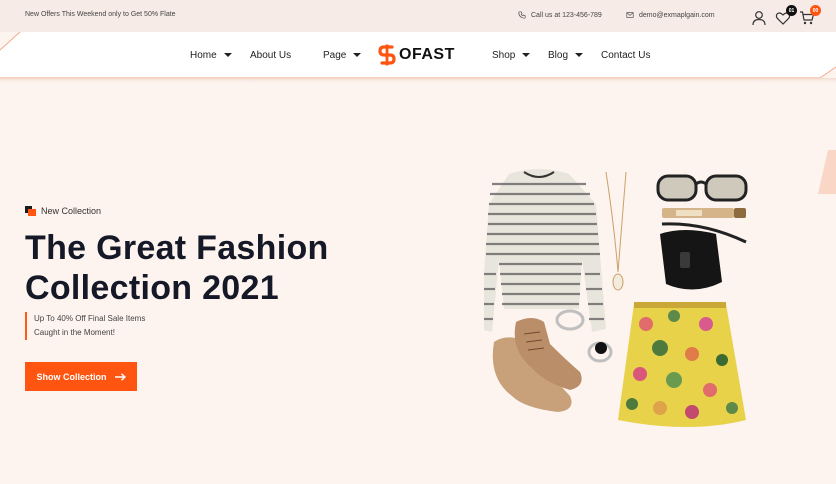  Describe the element at coordinates (537, 365) in the screenshot. I see `suede-boots-image` at that location.